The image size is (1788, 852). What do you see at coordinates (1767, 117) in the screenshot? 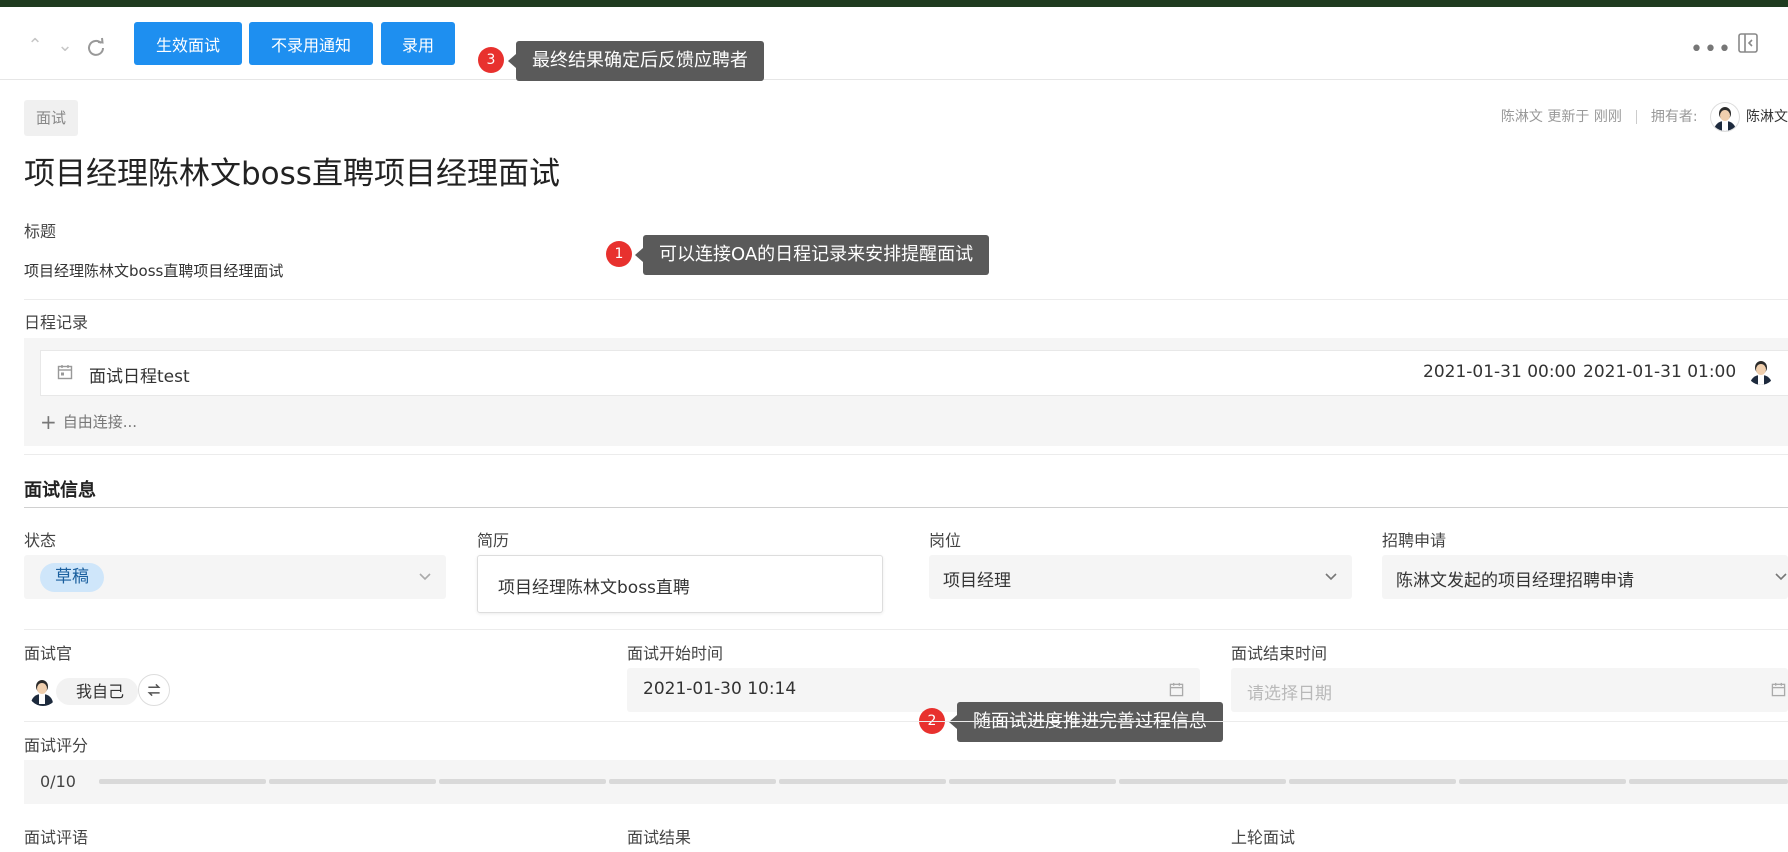
I see `owner-name: 陈淋文` at bounding box center [1767, 117].